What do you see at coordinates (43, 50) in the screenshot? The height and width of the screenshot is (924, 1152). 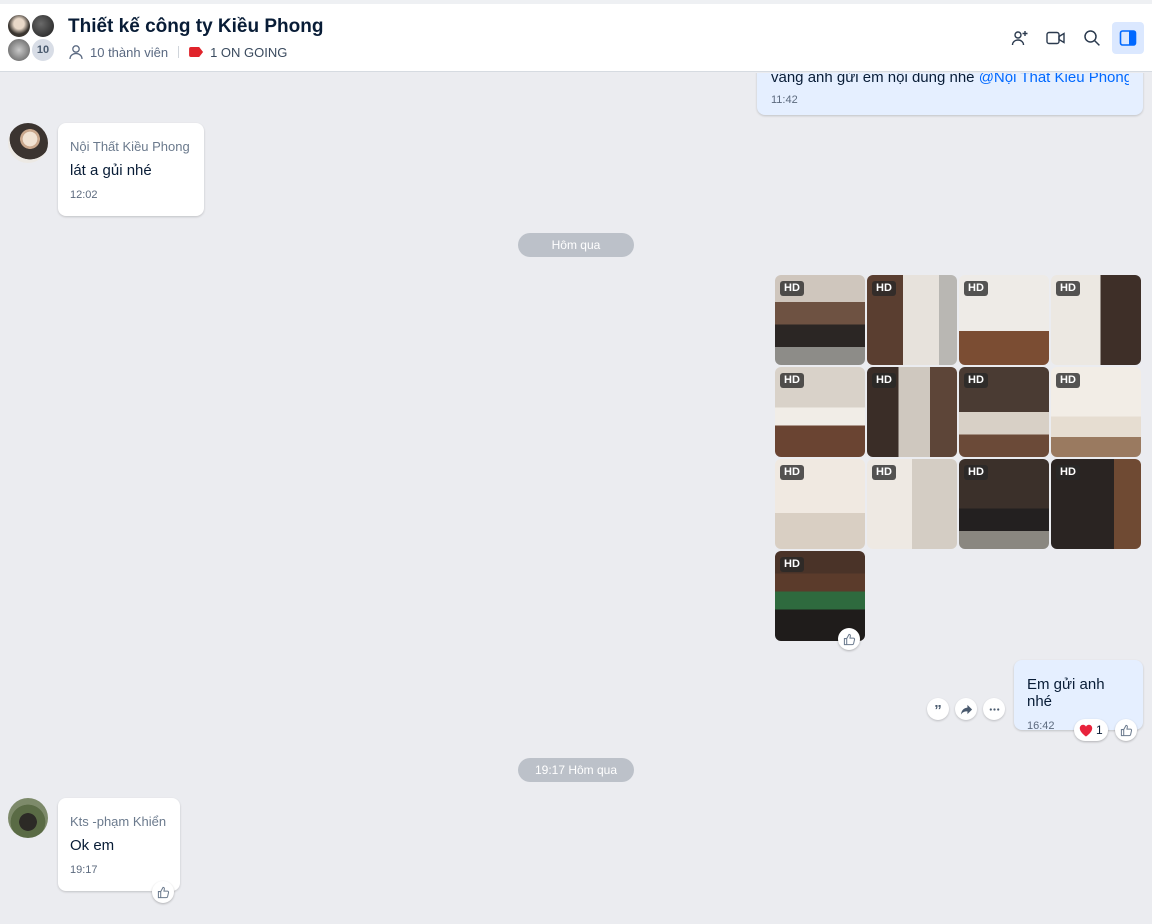 I see `member-count-badge: 10` at bounding box center [43, 50].